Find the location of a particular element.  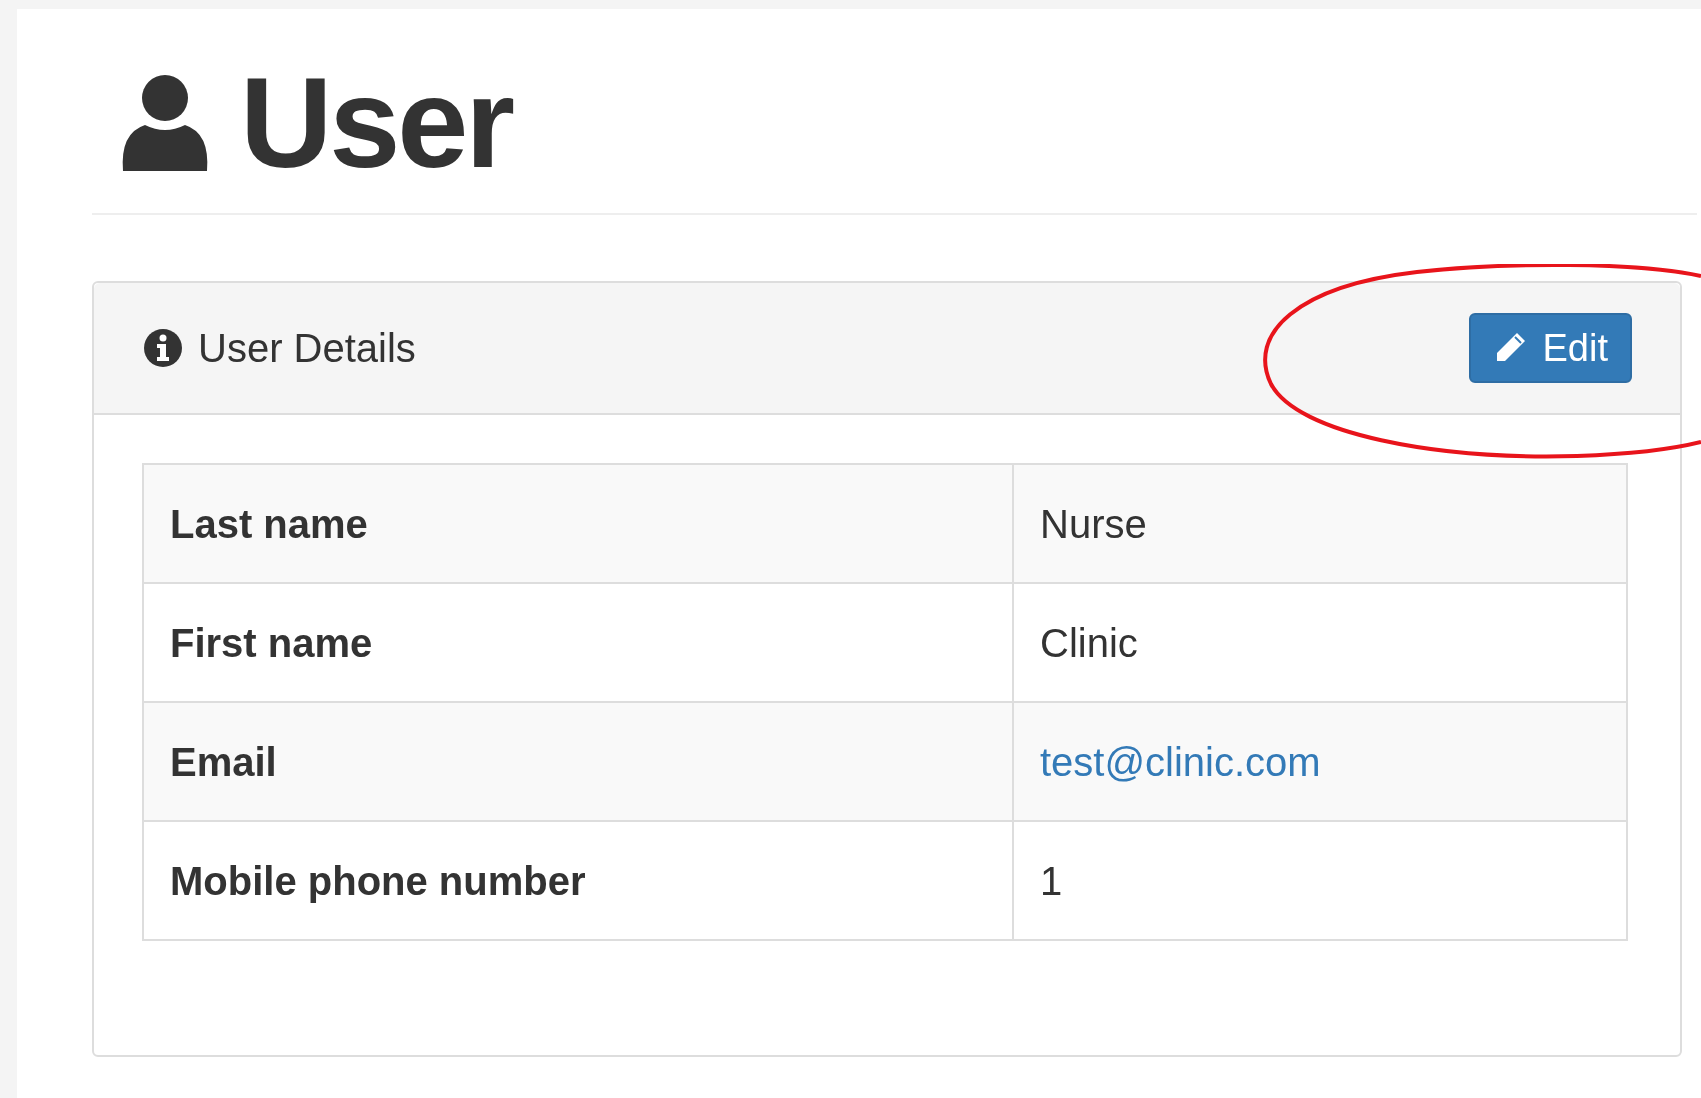

field-value: Nurse is located at coordinates (1320, 523).